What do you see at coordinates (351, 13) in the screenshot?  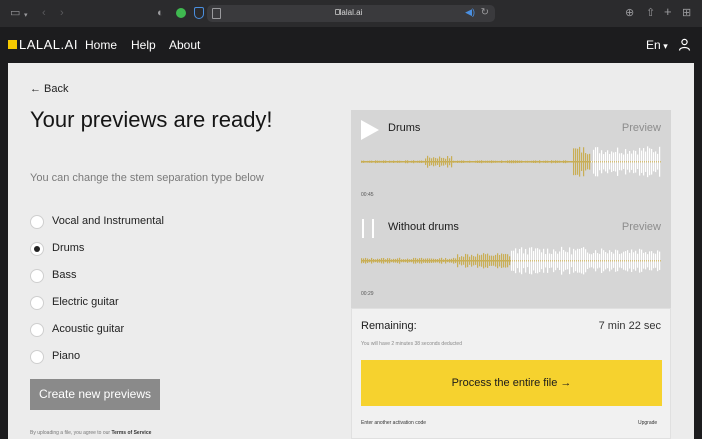 I see `address-bar: lalal.ai ◀) ↻` at bounding box center [351, 13].